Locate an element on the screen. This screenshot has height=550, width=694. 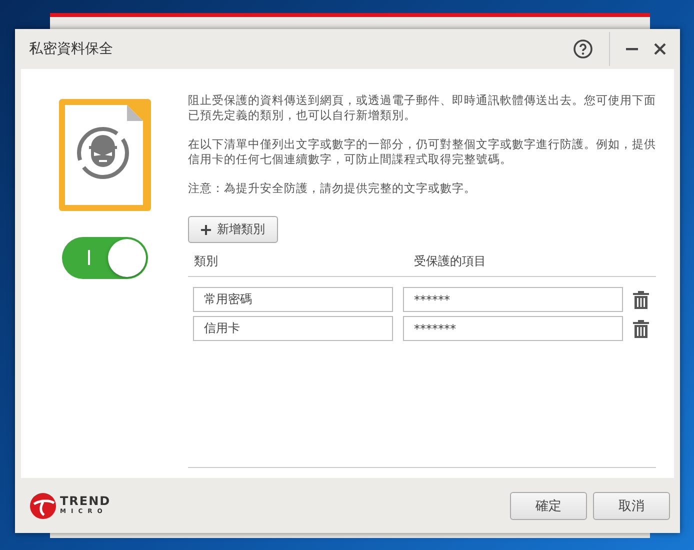
category-field: 信用卡 is located at coordinates (293, 328).